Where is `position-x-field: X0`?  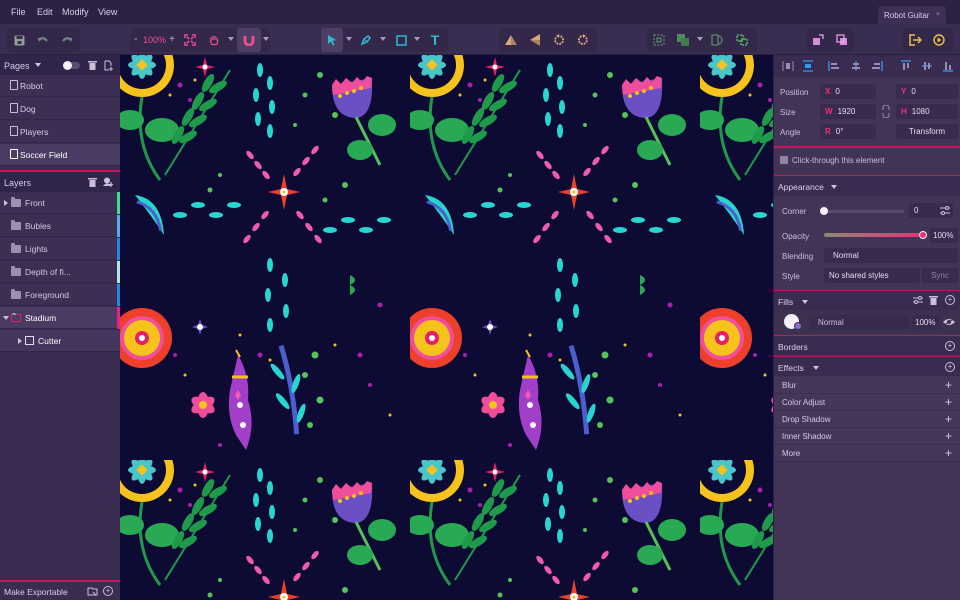 position-x-field: X0 is located at coordinates (848, 91).